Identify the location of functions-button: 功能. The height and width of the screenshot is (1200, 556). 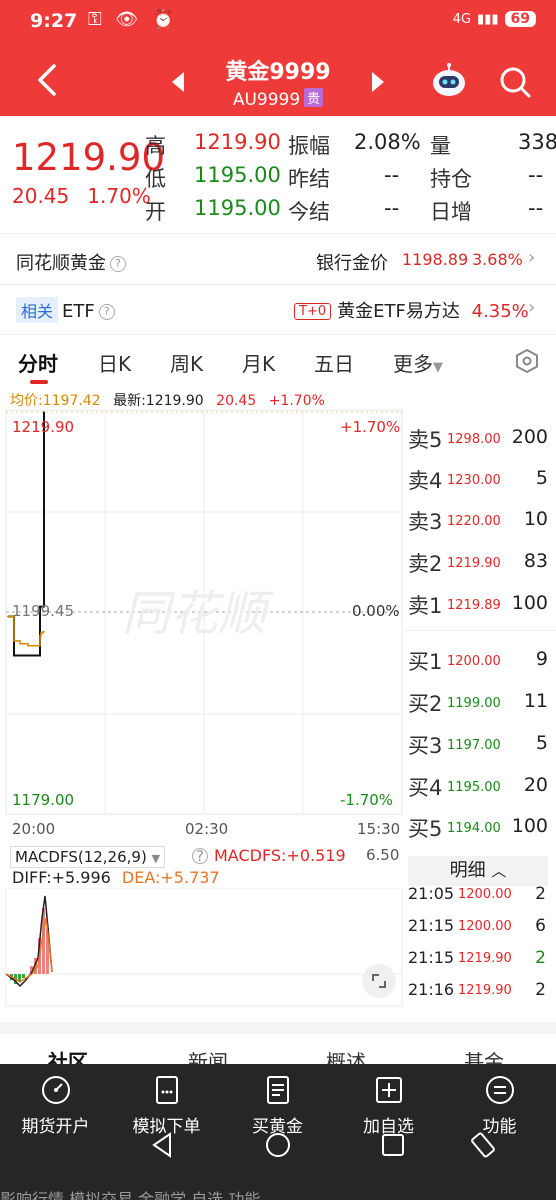
(499, 1105).